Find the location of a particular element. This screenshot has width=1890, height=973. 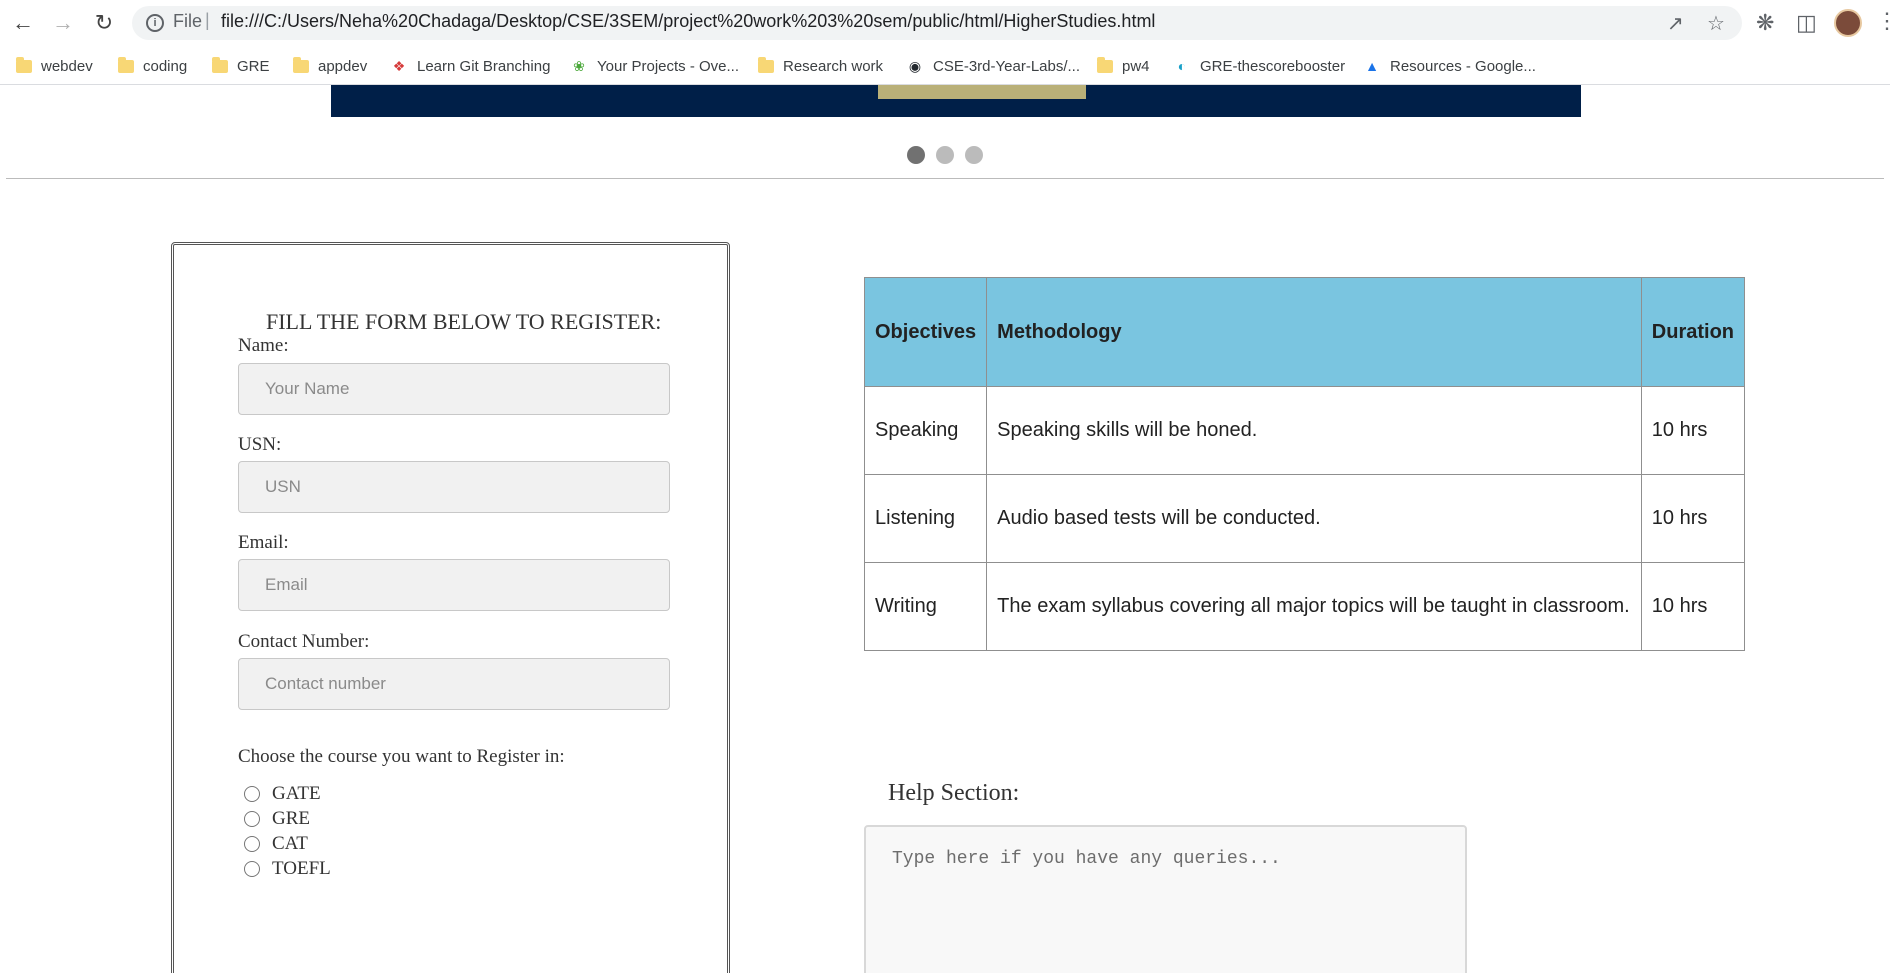

email-input is located at coordinates (454, 585).